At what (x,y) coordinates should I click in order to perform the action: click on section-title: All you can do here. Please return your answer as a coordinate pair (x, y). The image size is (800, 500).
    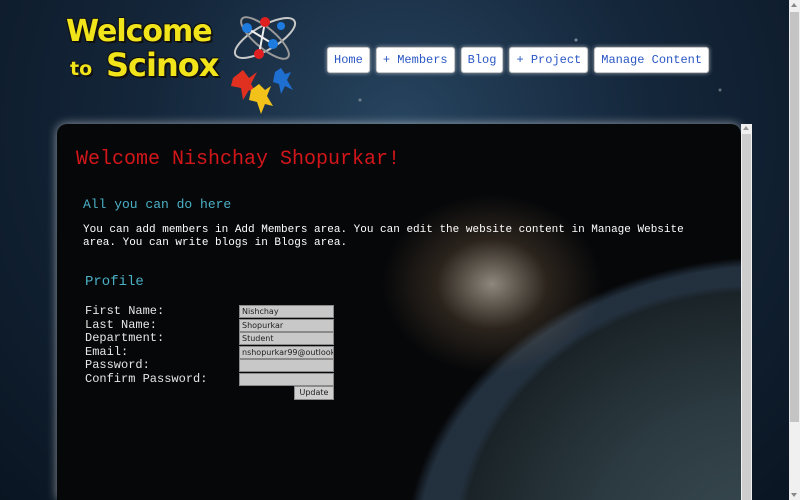
    Looking at the image, I should click on (157, 204).